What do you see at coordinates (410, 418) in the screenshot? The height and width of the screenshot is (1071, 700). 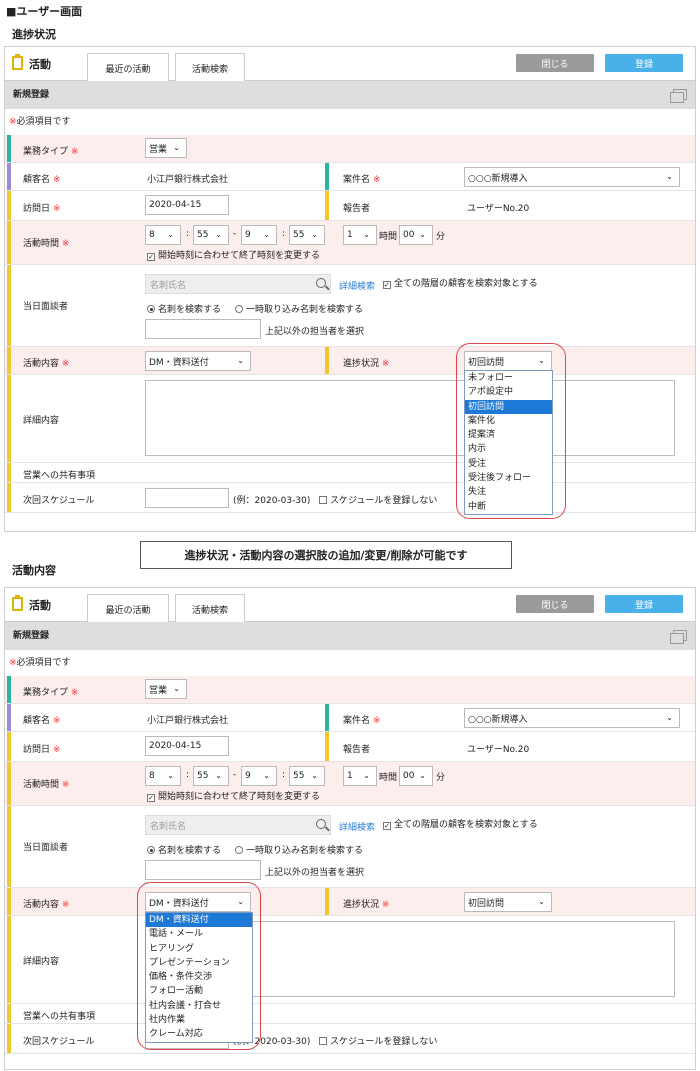 I see `detail-textarea` at bounding box center [410, 418].